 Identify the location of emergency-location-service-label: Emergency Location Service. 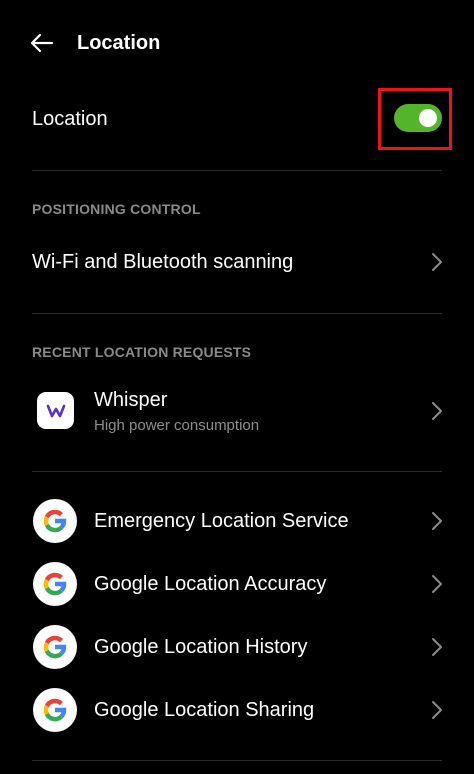
(221, 521).